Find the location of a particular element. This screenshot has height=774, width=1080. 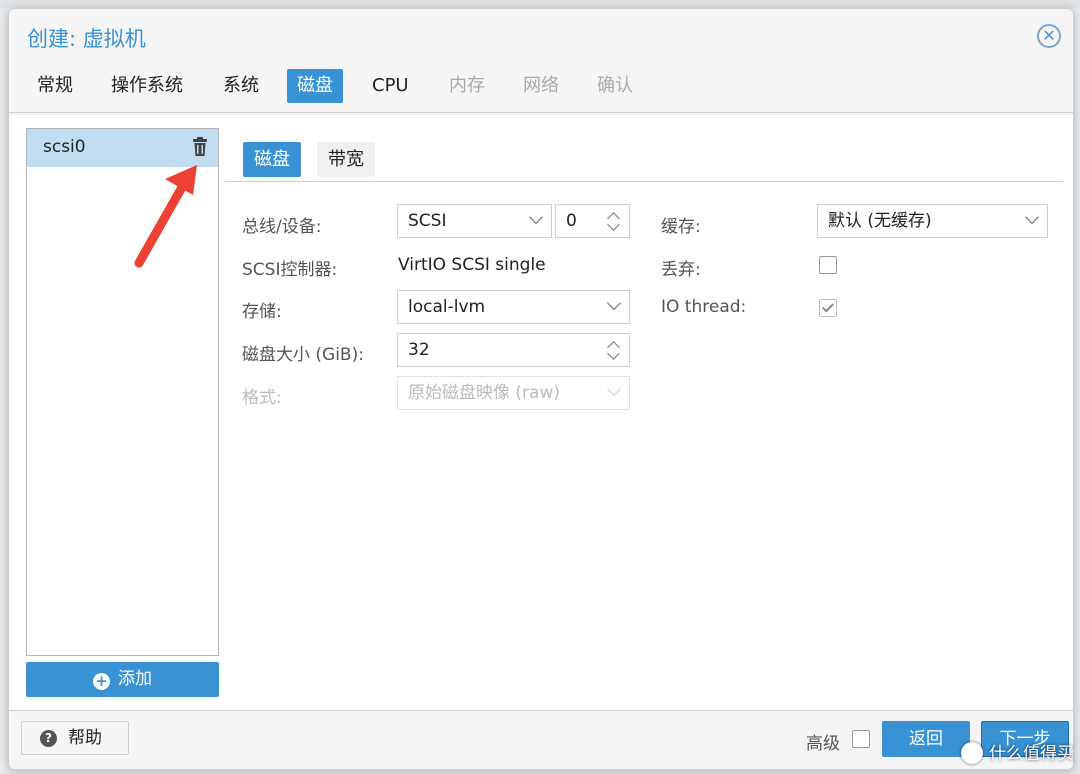

bus-label: 总线/设备: is located at coordinates (282, 227).